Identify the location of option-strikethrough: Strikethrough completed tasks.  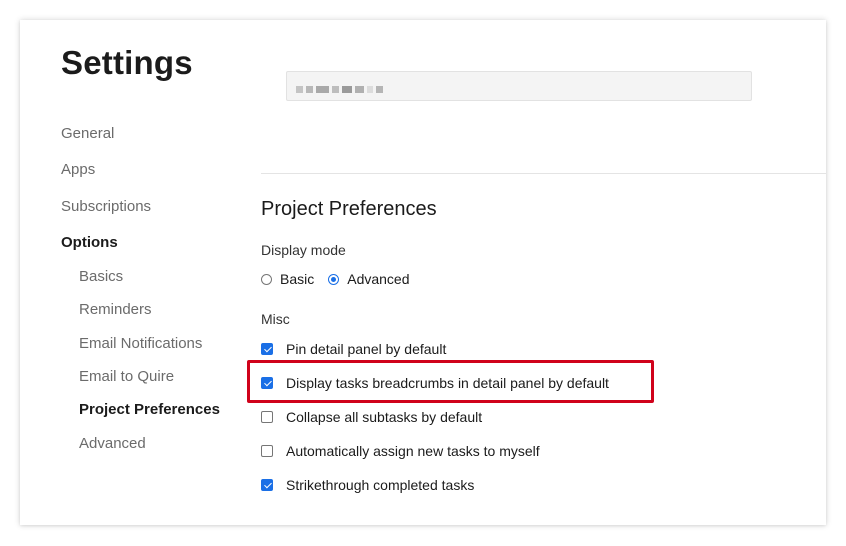
(367, 485).